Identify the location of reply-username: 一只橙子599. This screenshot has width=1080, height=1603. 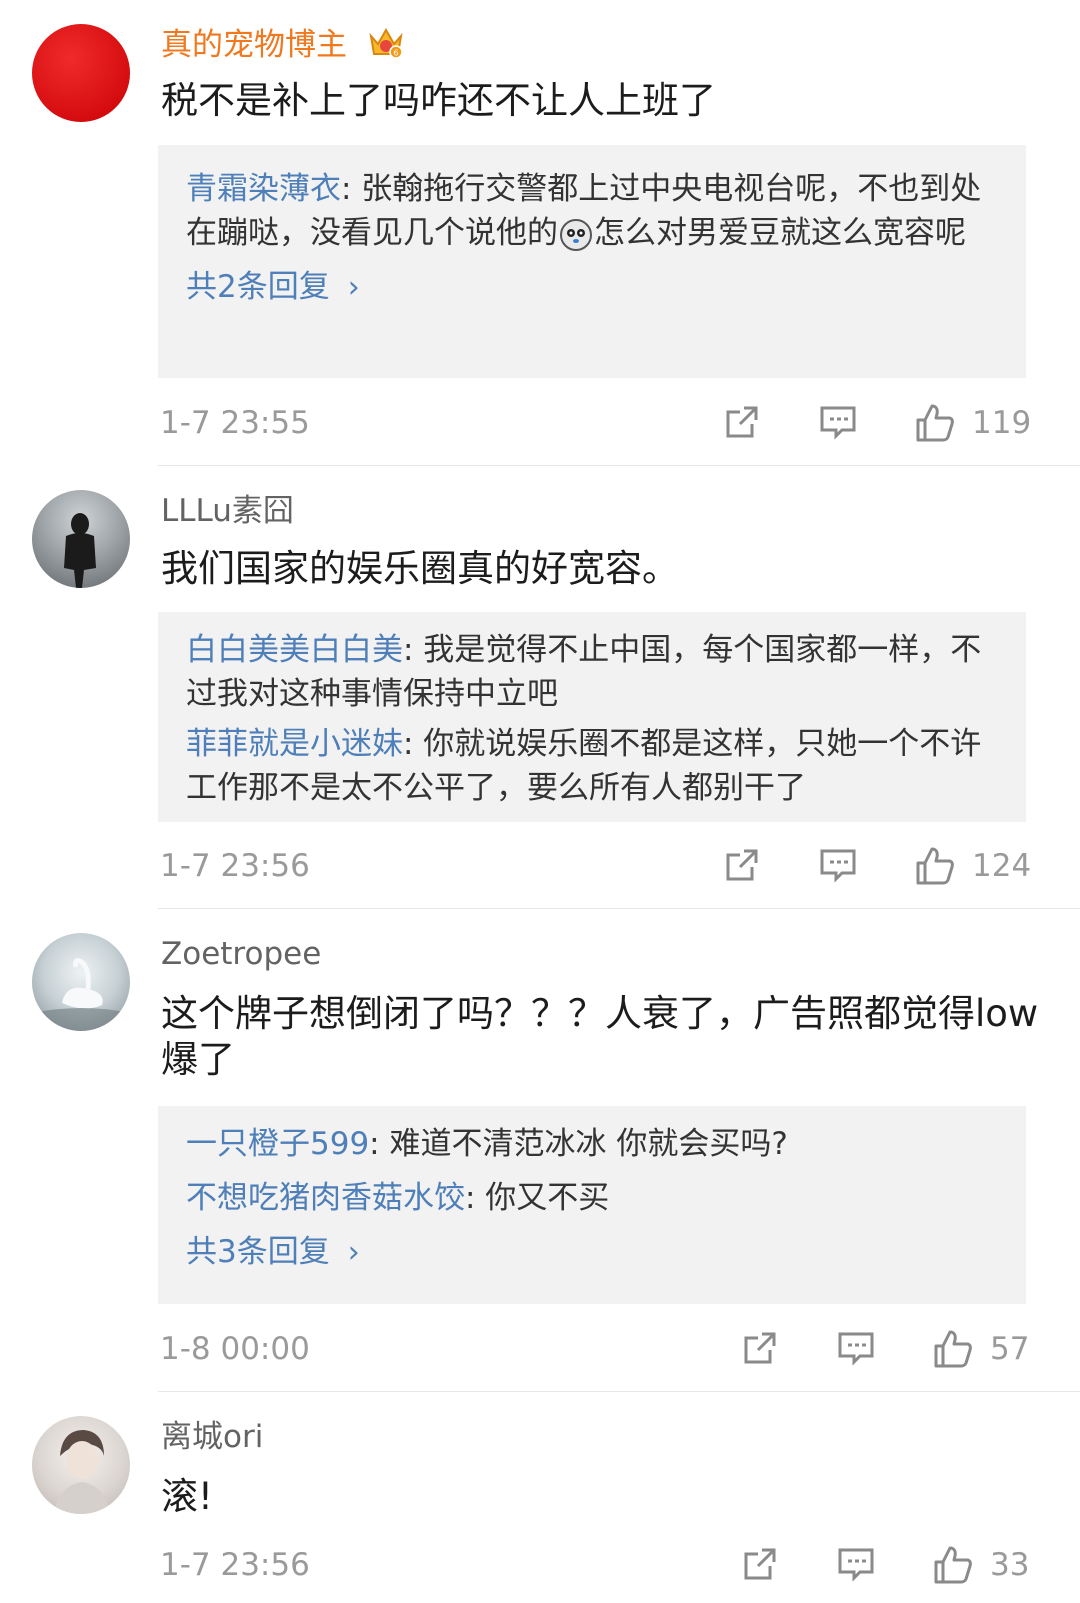
(277, 1144).